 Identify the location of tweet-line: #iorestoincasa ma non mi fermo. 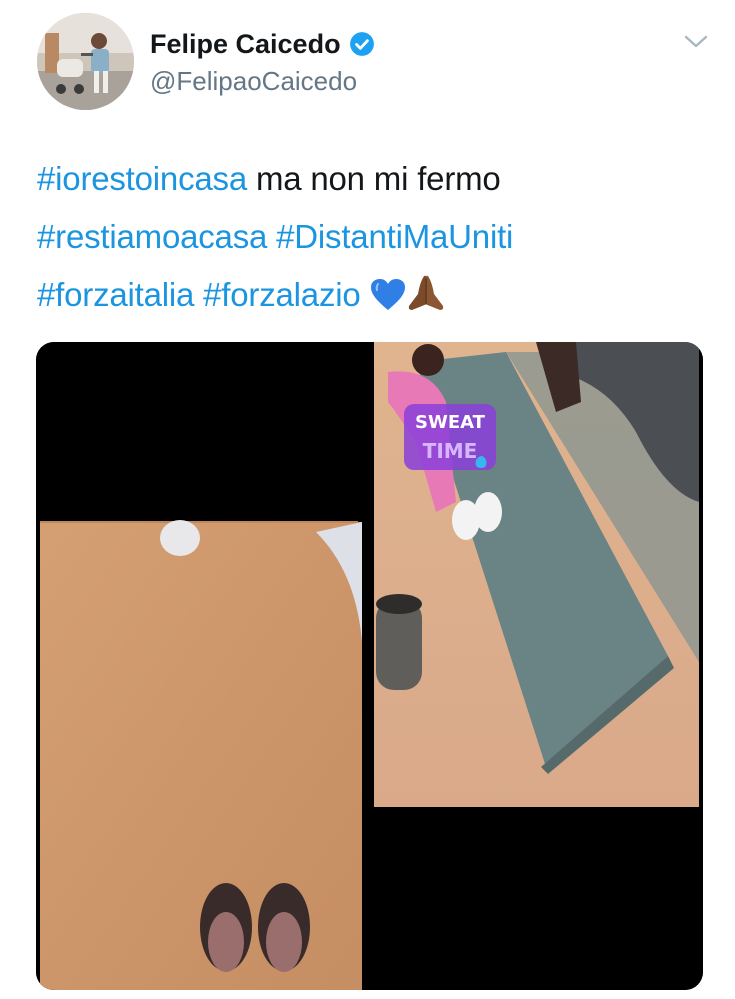
(372, 179).